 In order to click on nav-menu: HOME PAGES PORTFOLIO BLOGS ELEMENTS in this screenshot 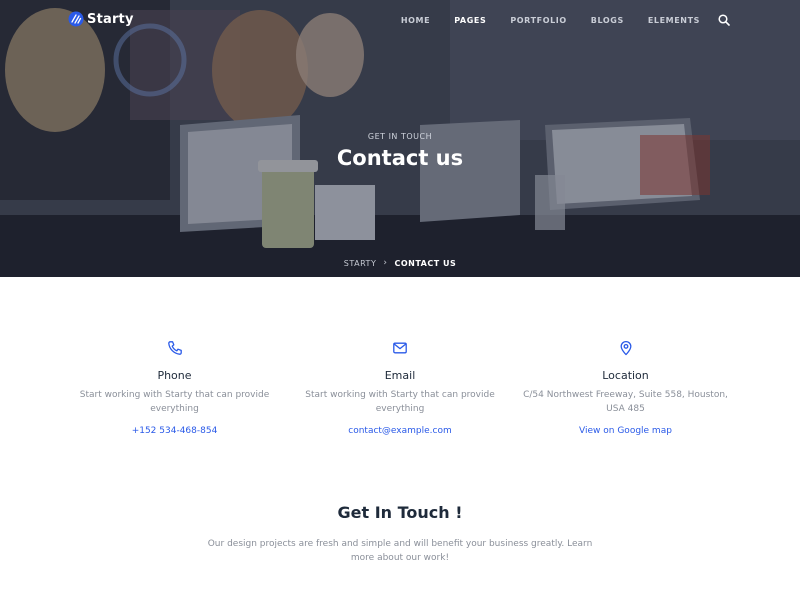, I will do `click(538, 20)`.